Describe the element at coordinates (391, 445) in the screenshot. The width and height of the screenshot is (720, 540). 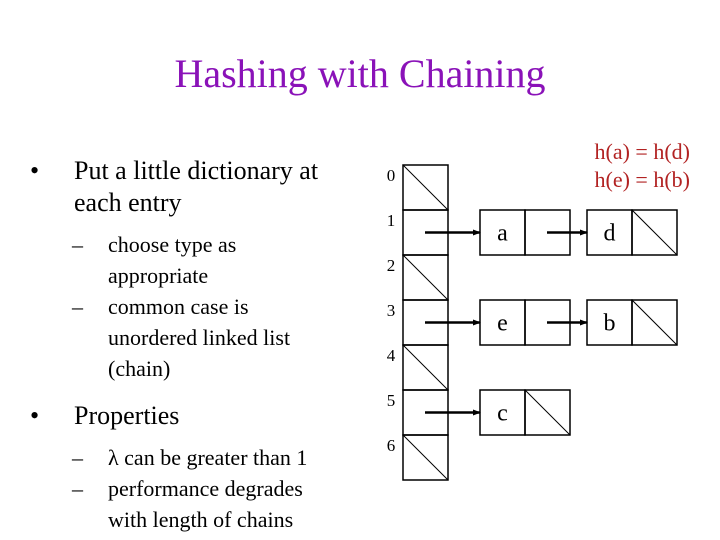
I see `slot-index-label: 6` at that location.